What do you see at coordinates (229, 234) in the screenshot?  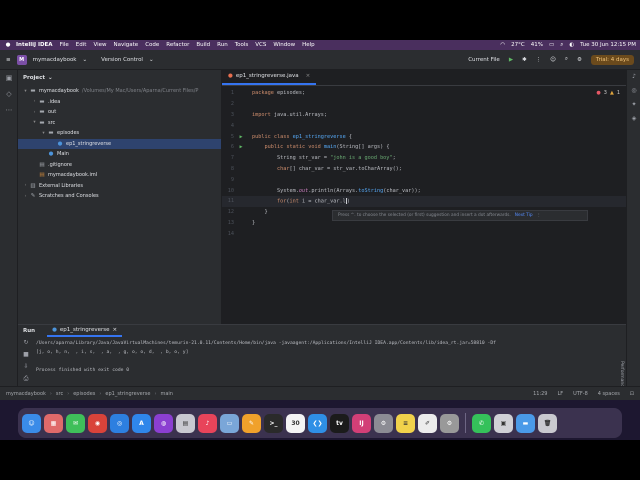 I see `line-number: 14` at bounding box center [229, 234].